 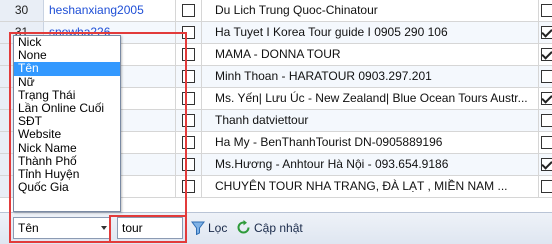 What do you see at coordinates (370, 54) in the screenshot?
I see `display-name: MAMA - DONNA TOUR` at bounding box center [370, 54].